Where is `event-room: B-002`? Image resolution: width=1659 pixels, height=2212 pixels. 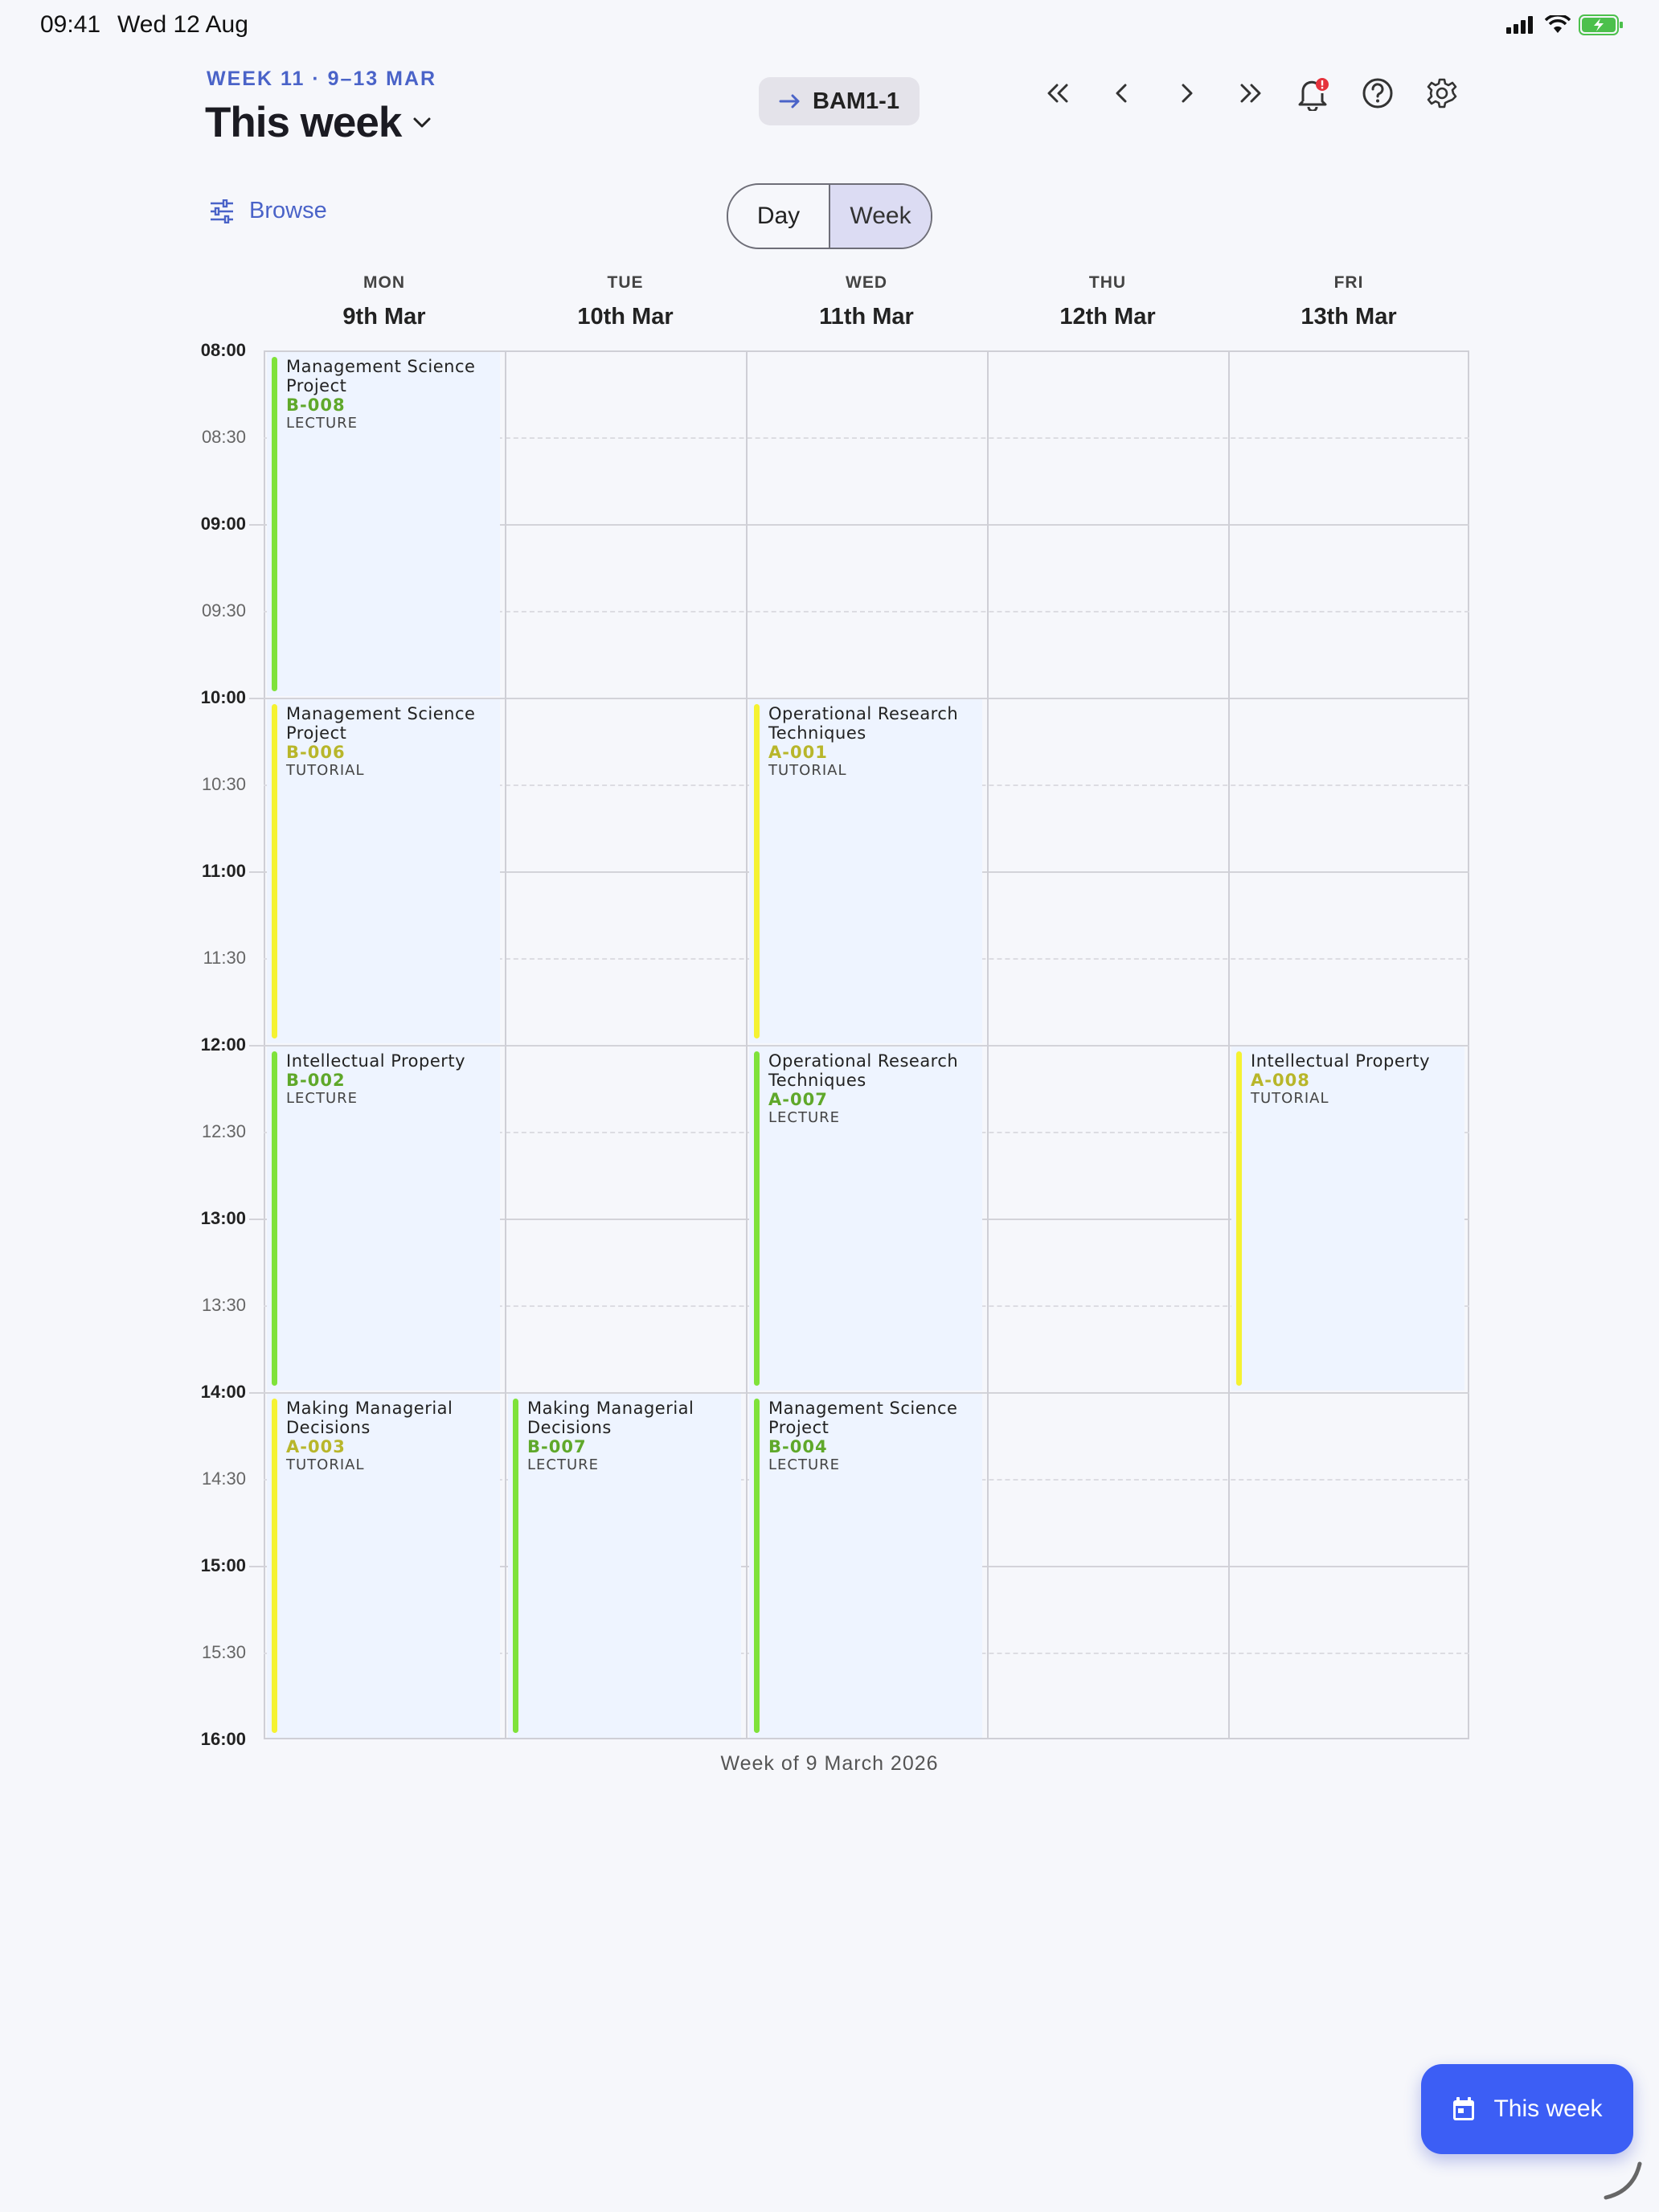 event-room: B-002 is located at coordinates (316, 1080).